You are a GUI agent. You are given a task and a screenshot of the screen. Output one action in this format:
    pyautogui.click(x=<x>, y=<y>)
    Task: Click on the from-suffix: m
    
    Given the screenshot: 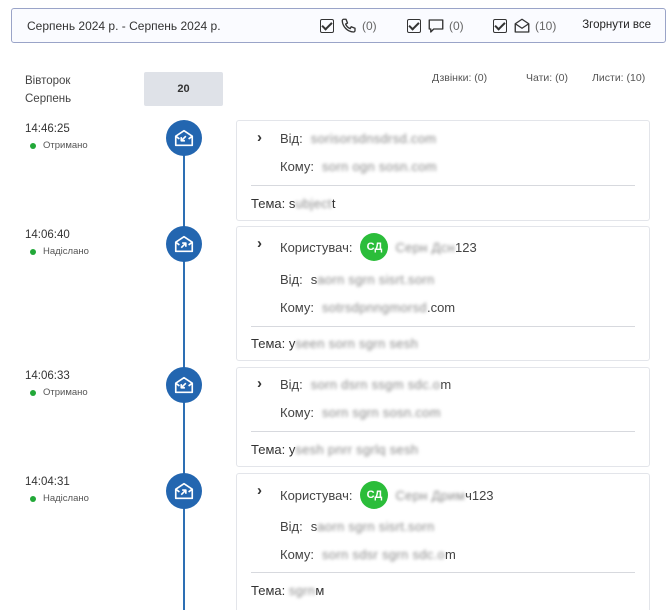 What is the action you would take?
    pyautogui.click(x=446, y=384)
    